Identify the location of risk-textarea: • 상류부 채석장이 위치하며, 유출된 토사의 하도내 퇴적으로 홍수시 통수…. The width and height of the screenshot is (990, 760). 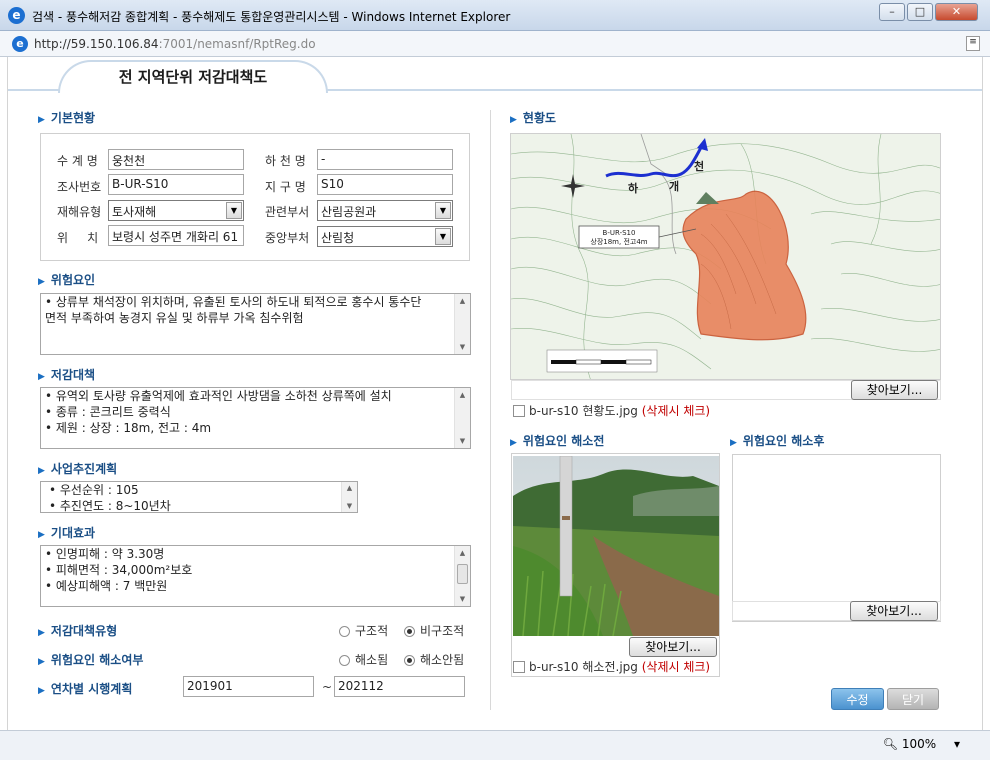
(255, 324).